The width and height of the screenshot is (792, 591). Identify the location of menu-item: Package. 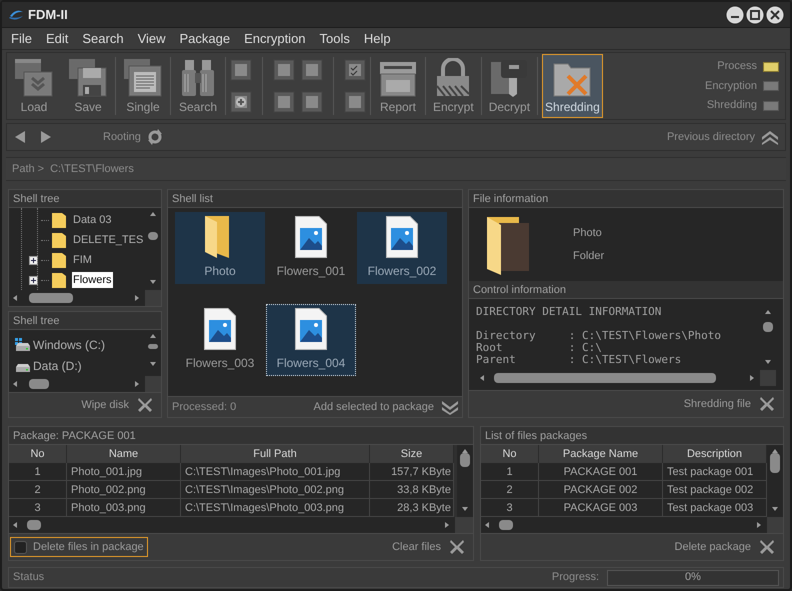
(205, 38).